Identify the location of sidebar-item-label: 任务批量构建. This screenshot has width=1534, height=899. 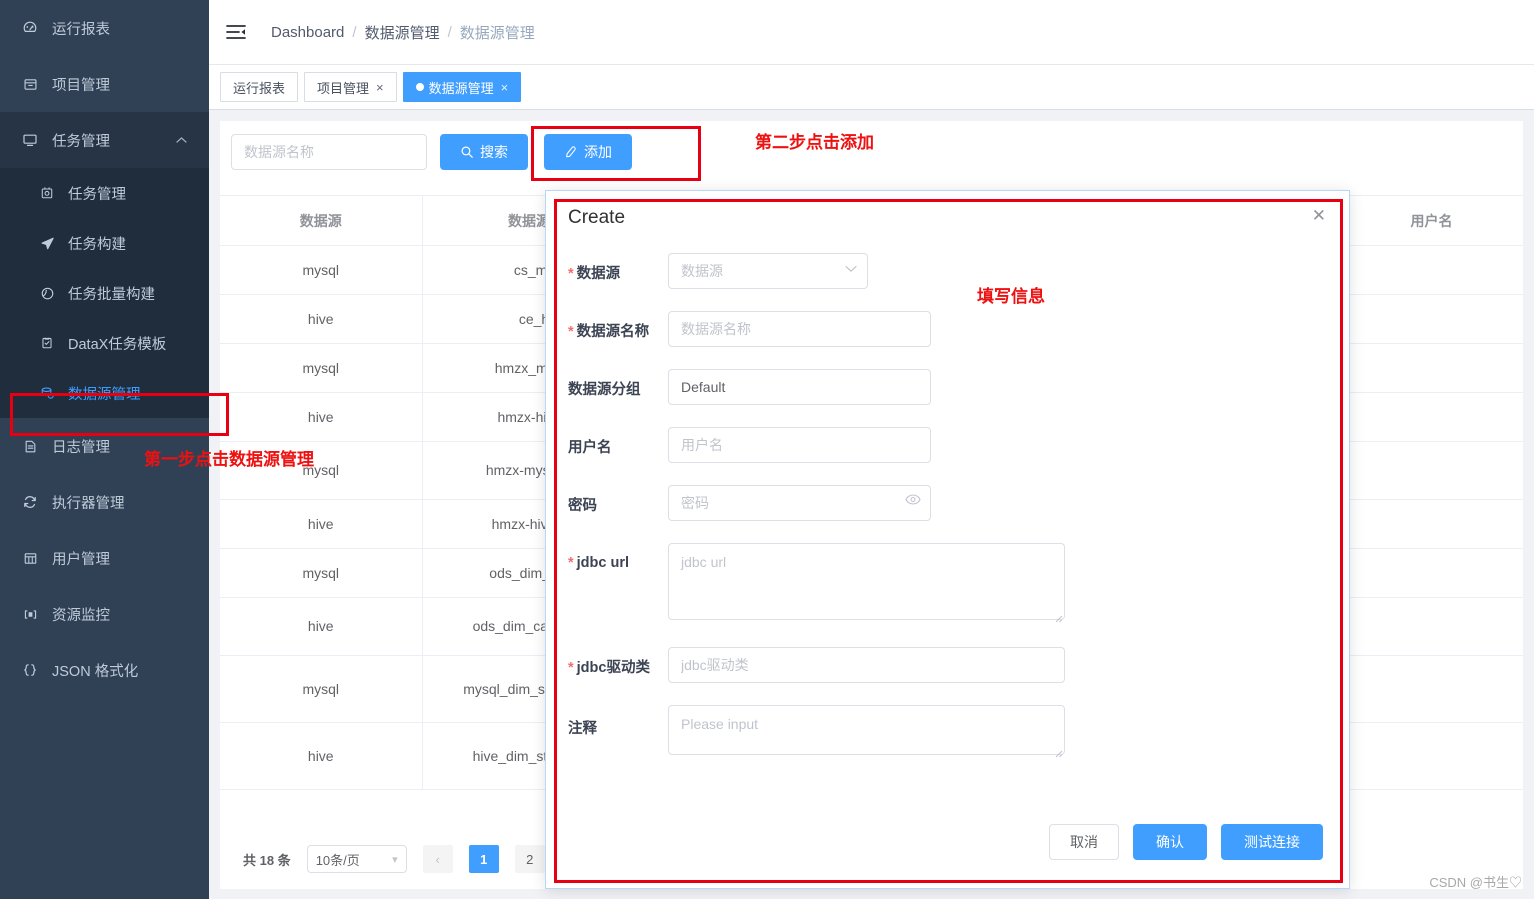
(111, 294).